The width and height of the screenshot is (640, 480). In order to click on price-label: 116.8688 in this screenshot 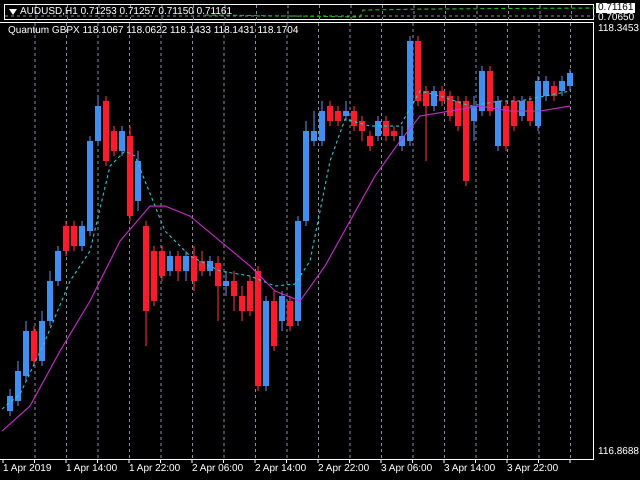, I will do `click(618, 452)`.